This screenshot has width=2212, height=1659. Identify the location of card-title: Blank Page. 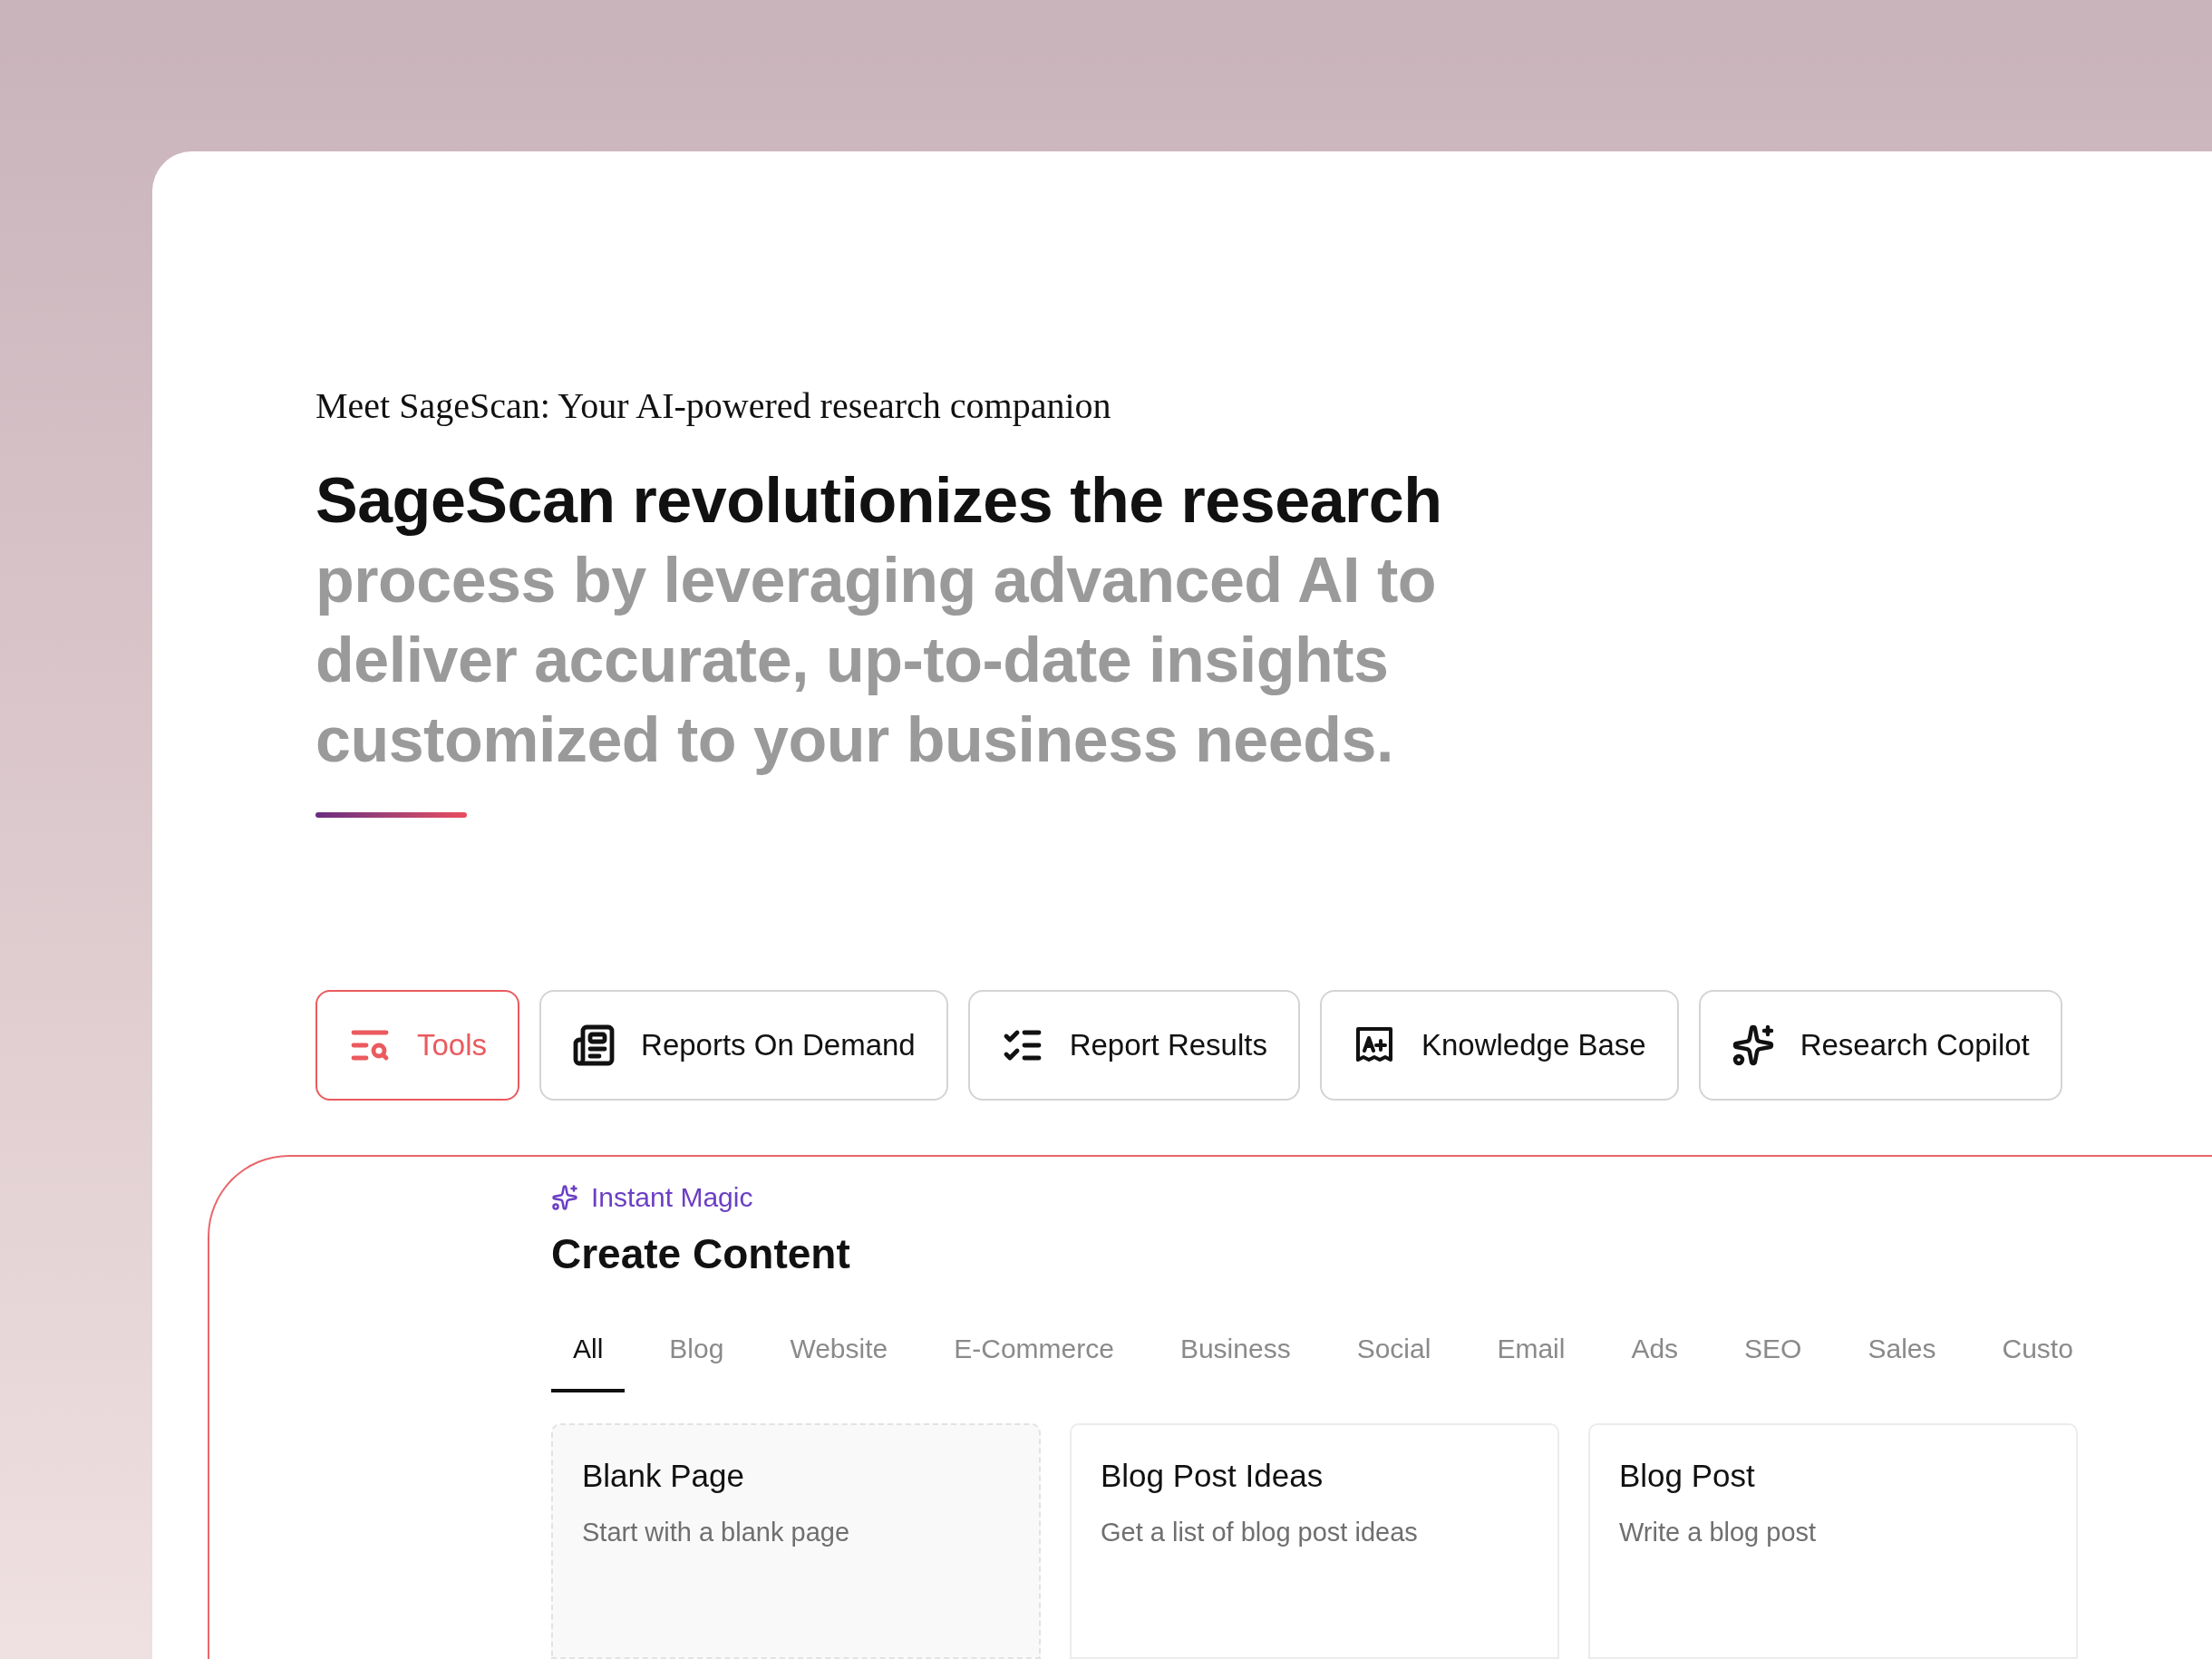
(664, 1476).